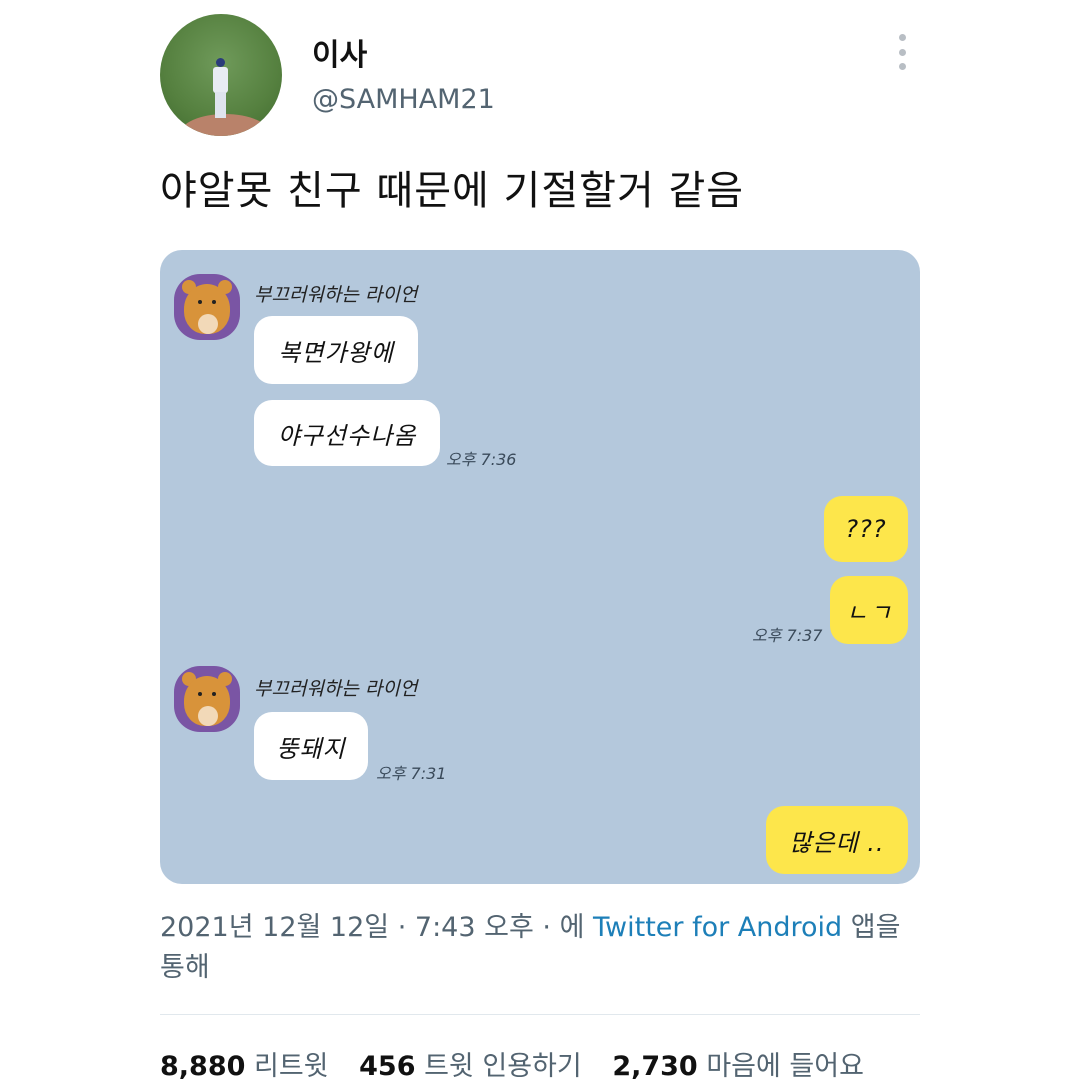 The image size is (1080, 1083). Describe the element at coordinates (248, 1066) in the screenshot. I see `retweets-stat: 8,880 리트윗` at that location.